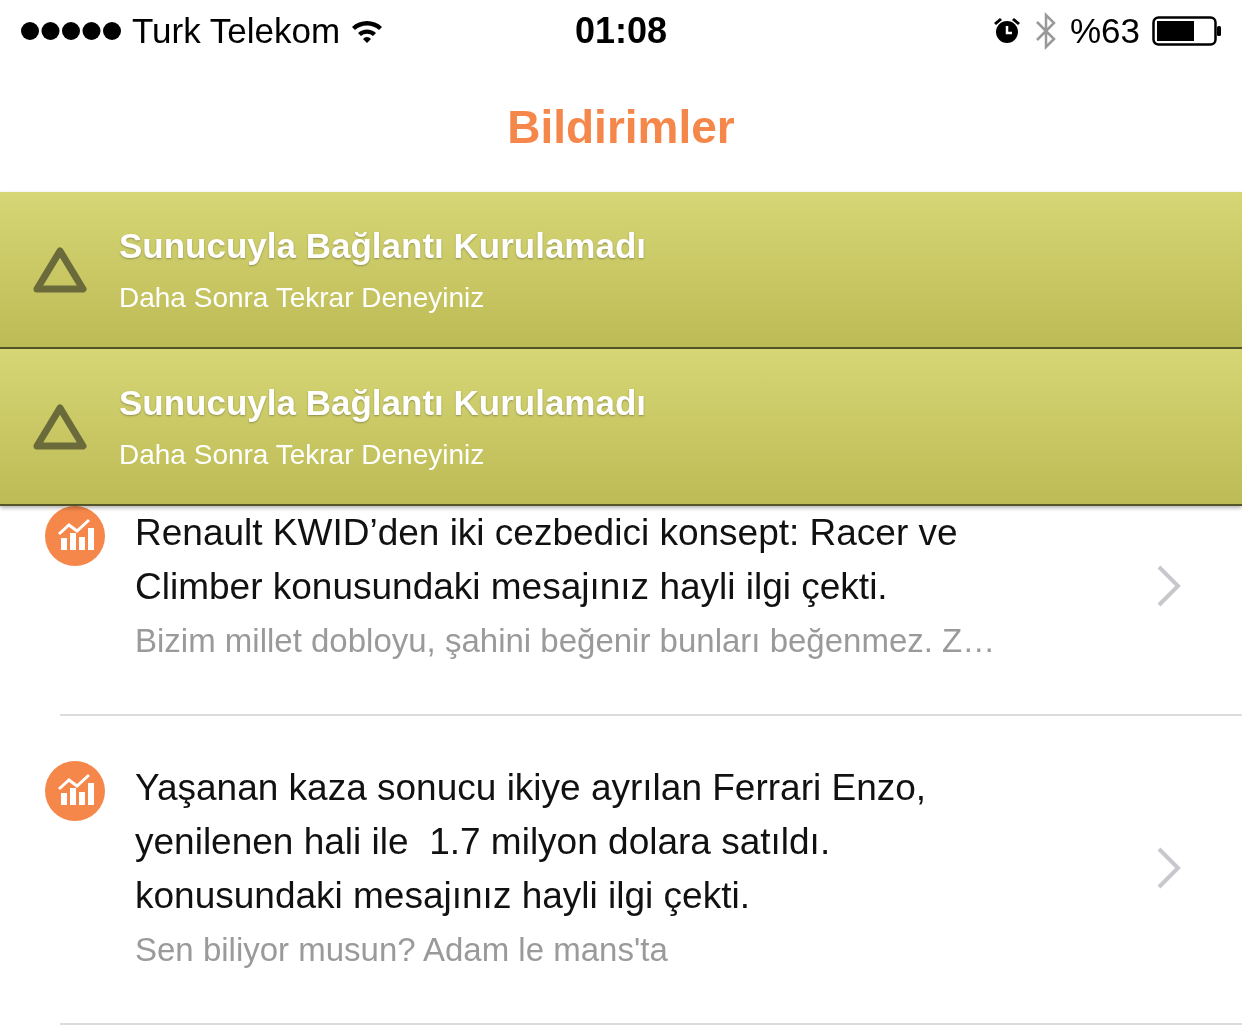  I want to click on clock-time: 01:08, so click(621, 31).